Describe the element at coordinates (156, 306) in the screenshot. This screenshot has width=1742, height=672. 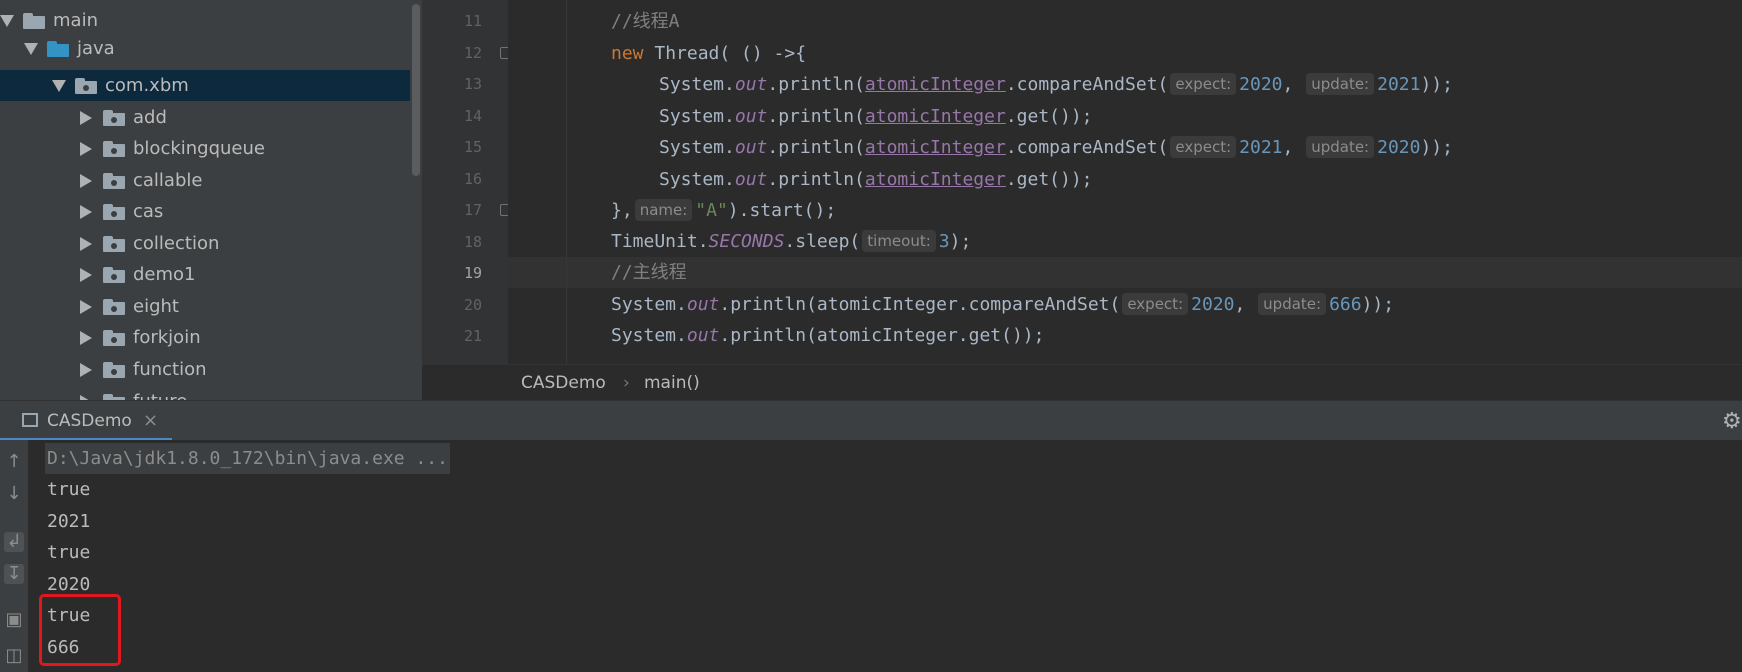
I see `tree-item-label: eight` at that location.